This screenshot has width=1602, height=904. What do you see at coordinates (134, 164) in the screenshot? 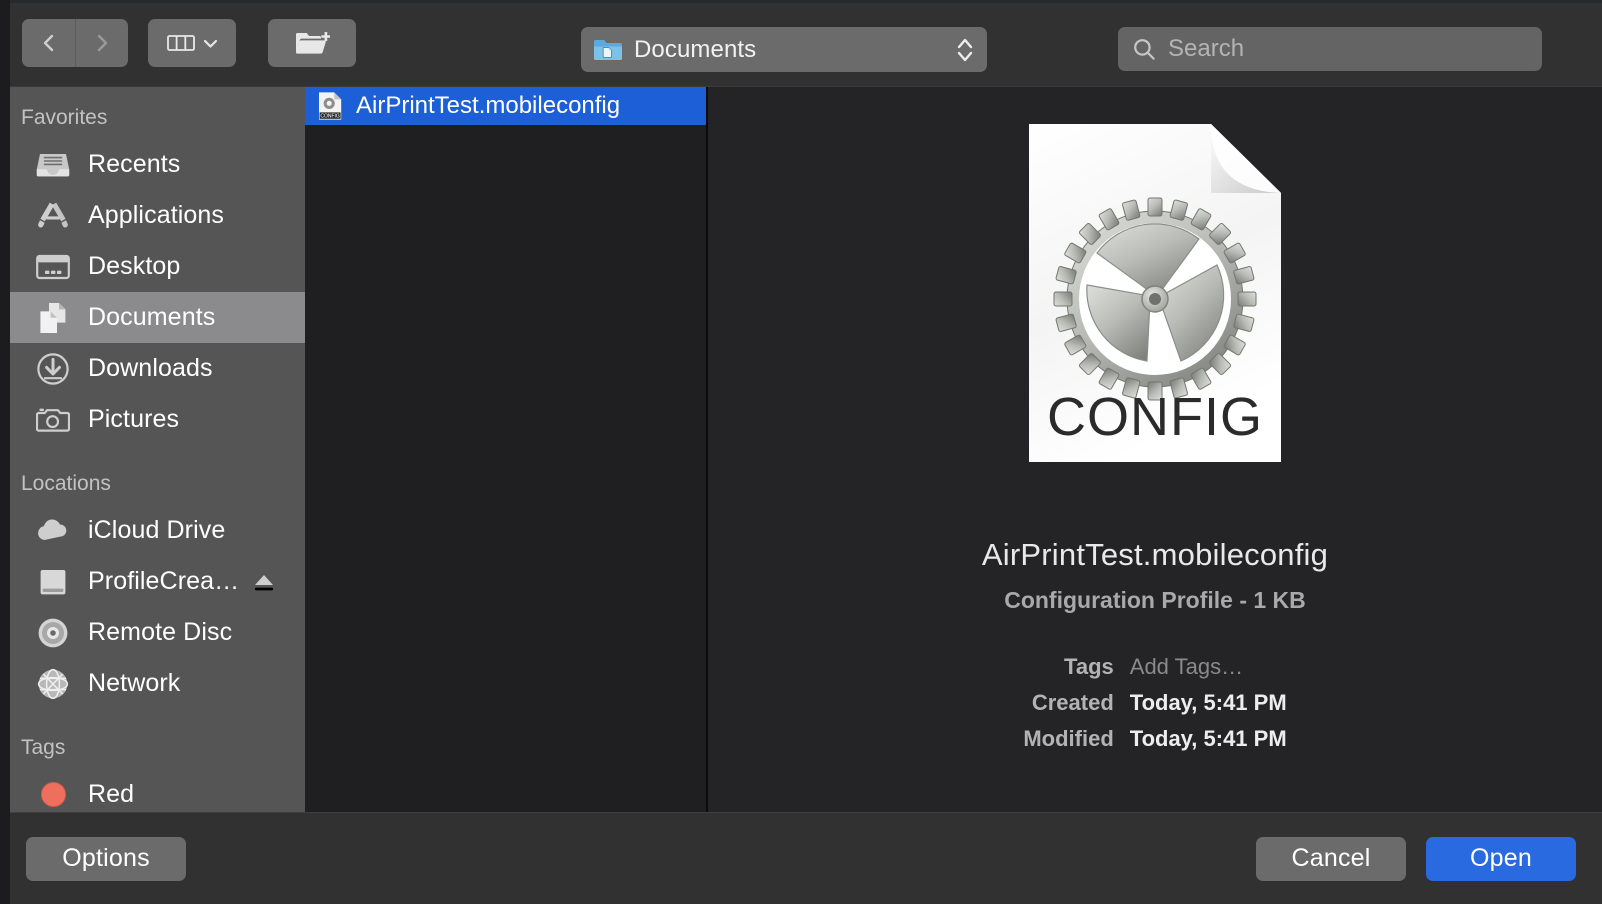
I see `sidebar-item-label: Recents` at bounding box center [134, 164].